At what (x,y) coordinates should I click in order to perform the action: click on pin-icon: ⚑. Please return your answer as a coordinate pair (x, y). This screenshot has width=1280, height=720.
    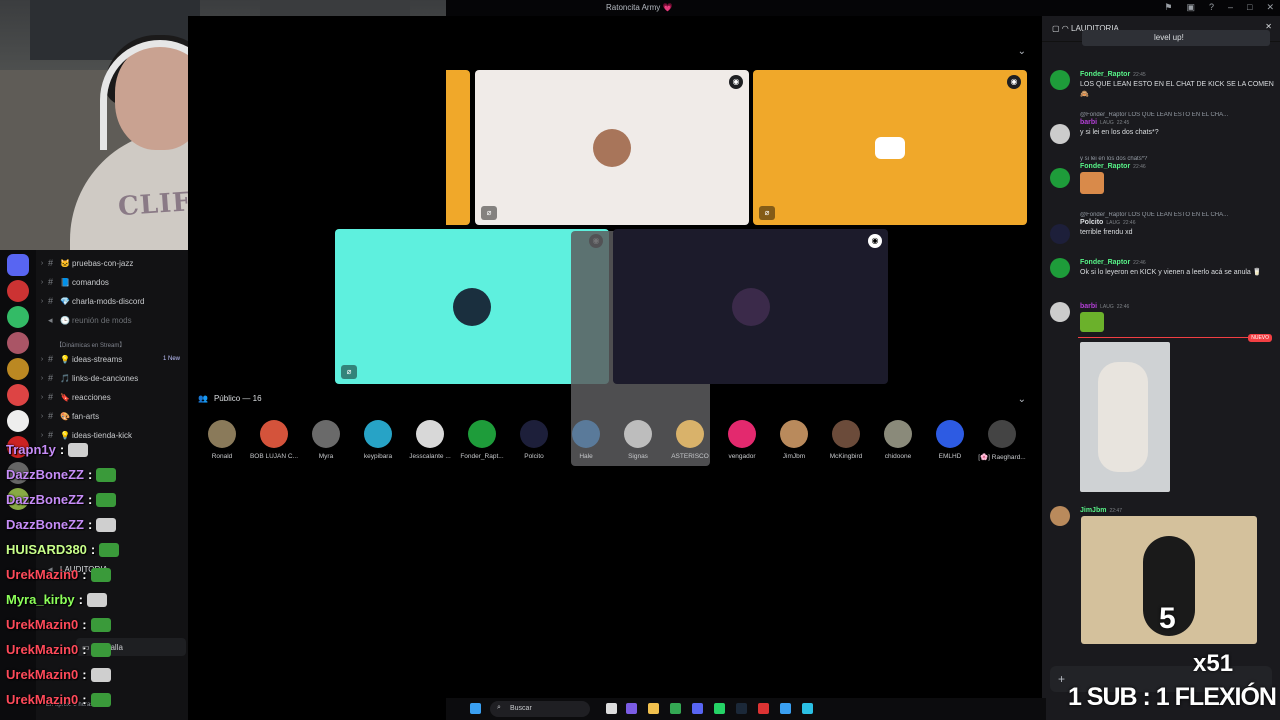
    Looking at the image, I should click on (1168, 7).